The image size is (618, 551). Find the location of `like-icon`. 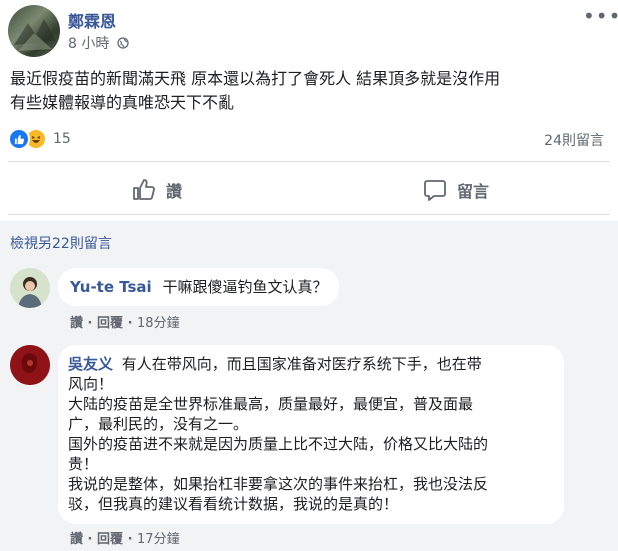

like-icon is located at coordinates (19, 139).